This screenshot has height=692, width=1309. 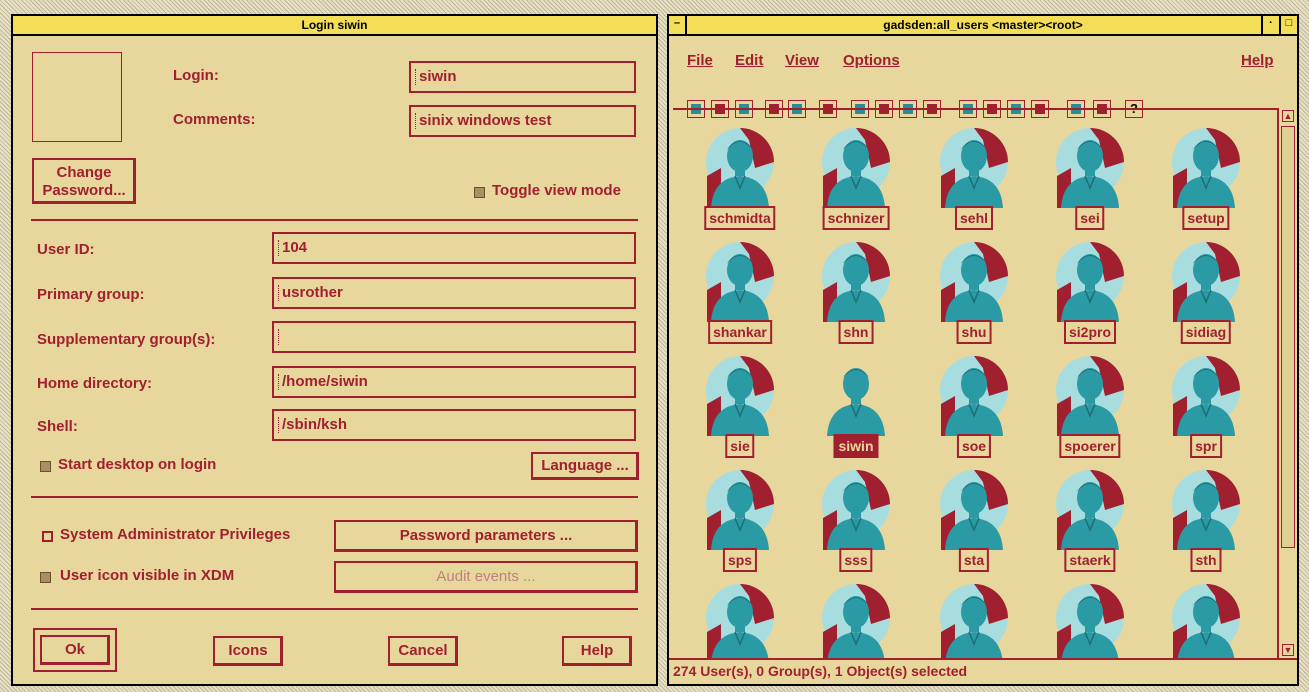 What do you see at coordinates (1206, 560) in the screenshot?
I see `user-icon-label: sth` at bounding box center [1206, 560].